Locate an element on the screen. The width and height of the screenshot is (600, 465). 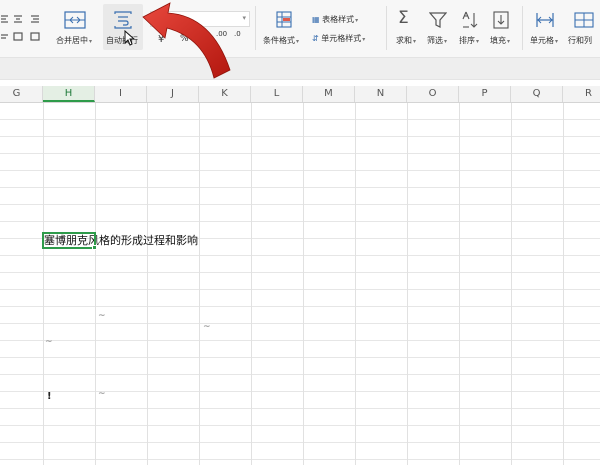
fill-handle is located at coordinates (94, 247).